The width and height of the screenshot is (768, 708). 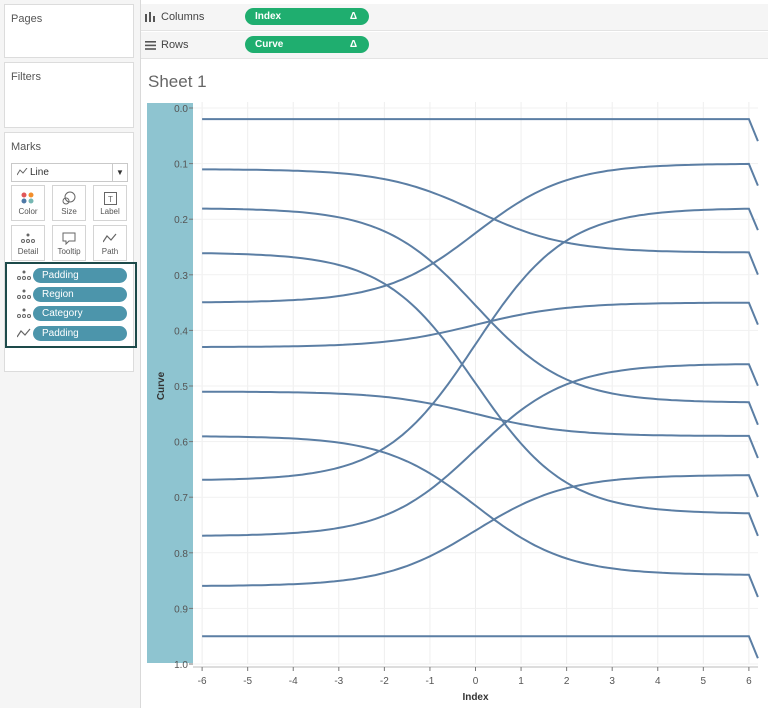 What do you see at coordinates (69, 251) in the screenshot?
I see `tooltip-button-label: Tooltip` at bounding box center [69, 251].